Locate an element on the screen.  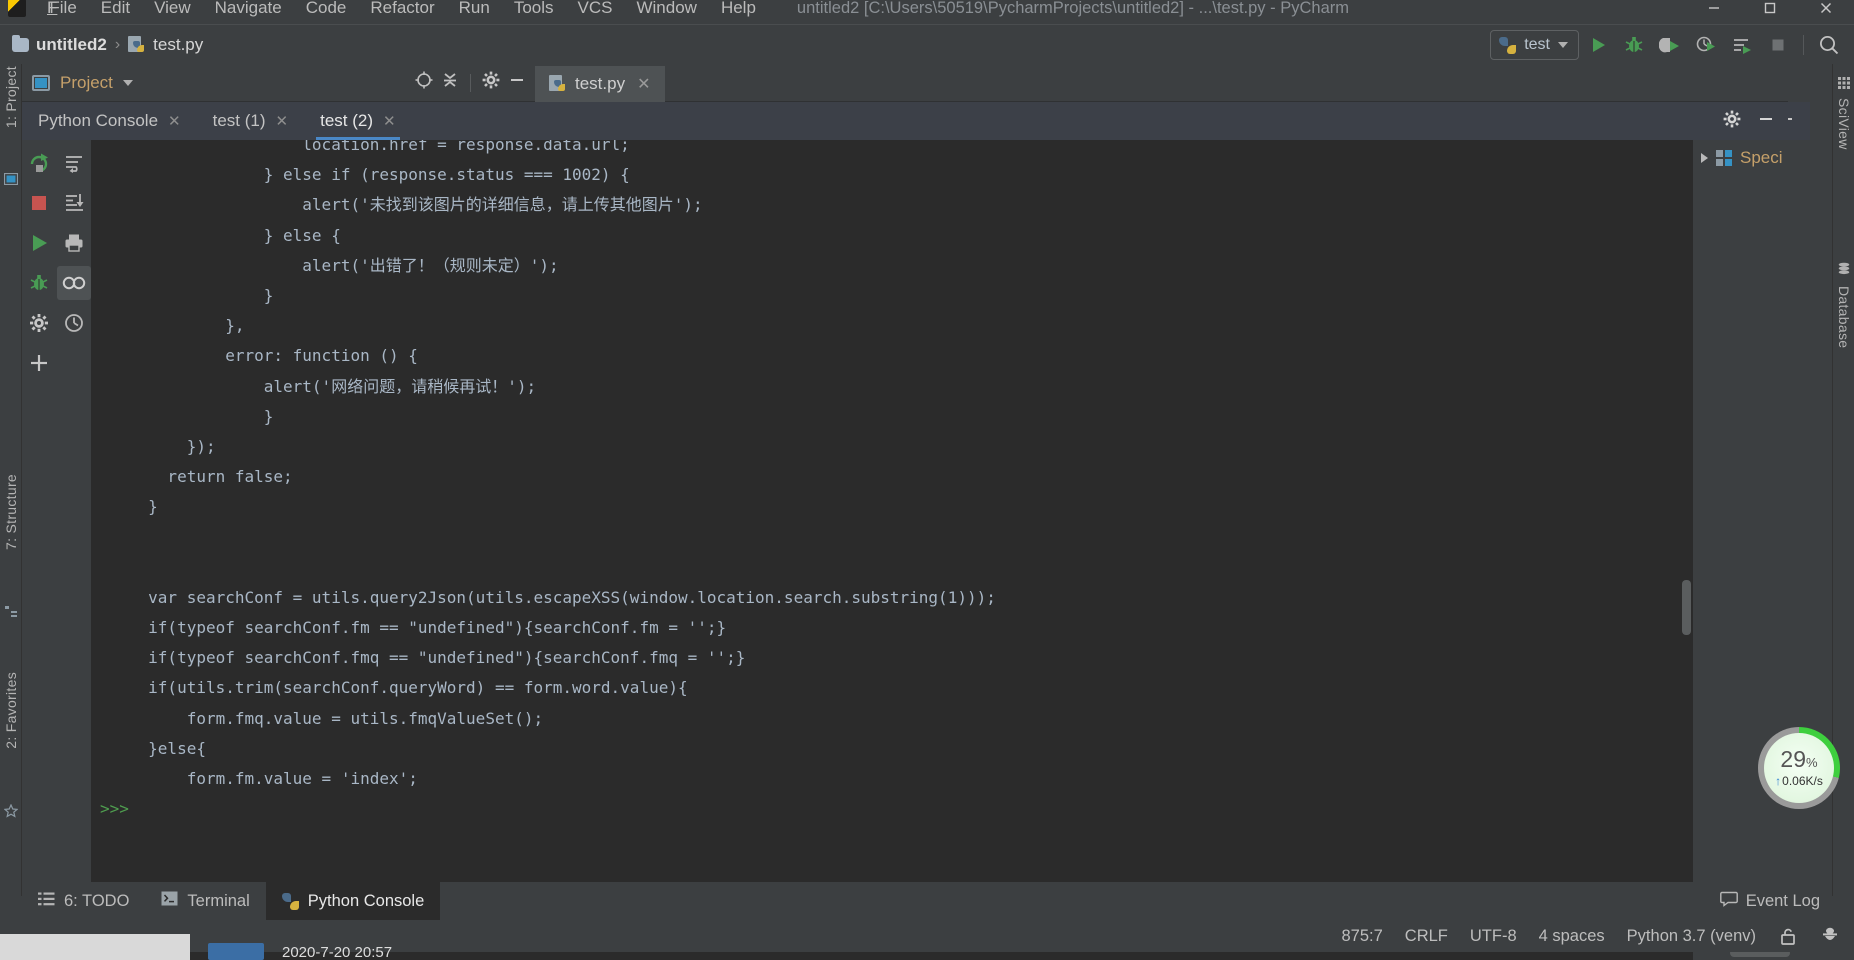
editor-tab-test-py: test.py ✕ is located at coordinates (600, 84).